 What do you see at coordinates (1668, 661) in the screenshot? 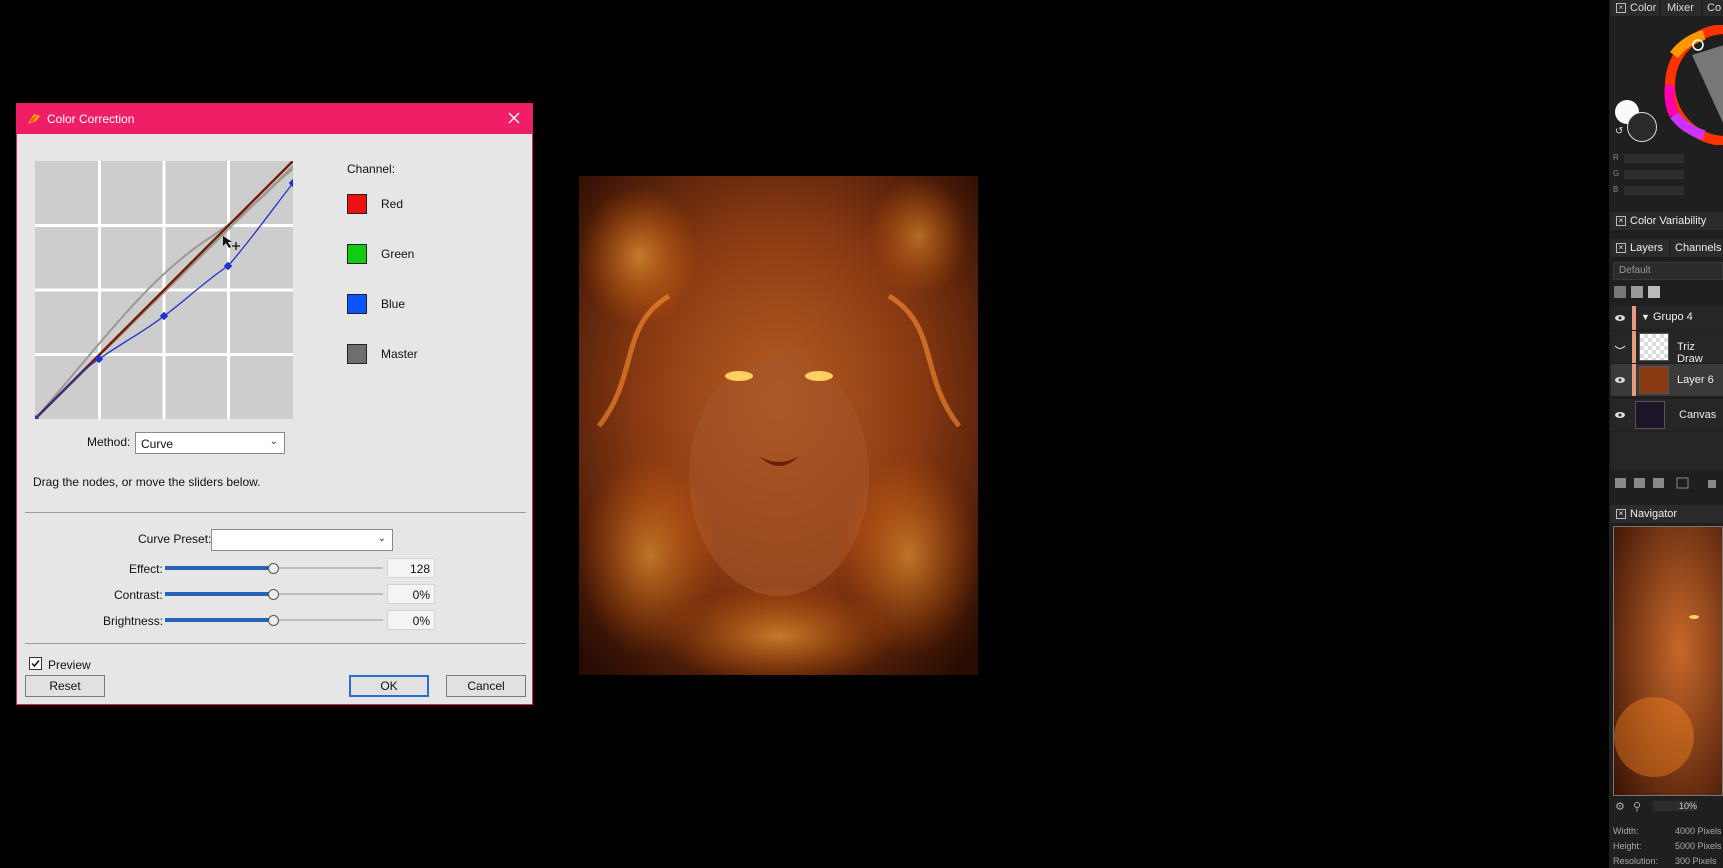
I see `navigator-preview` at bounding box center [1668, 661].